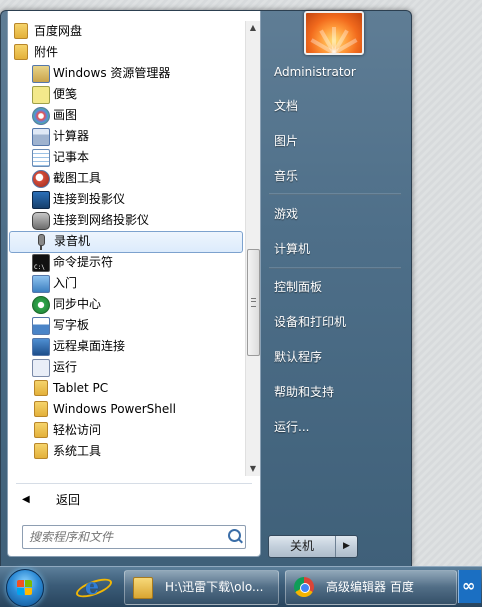  I want to click on program-item-getting-started: 入门, so click(125, 283).